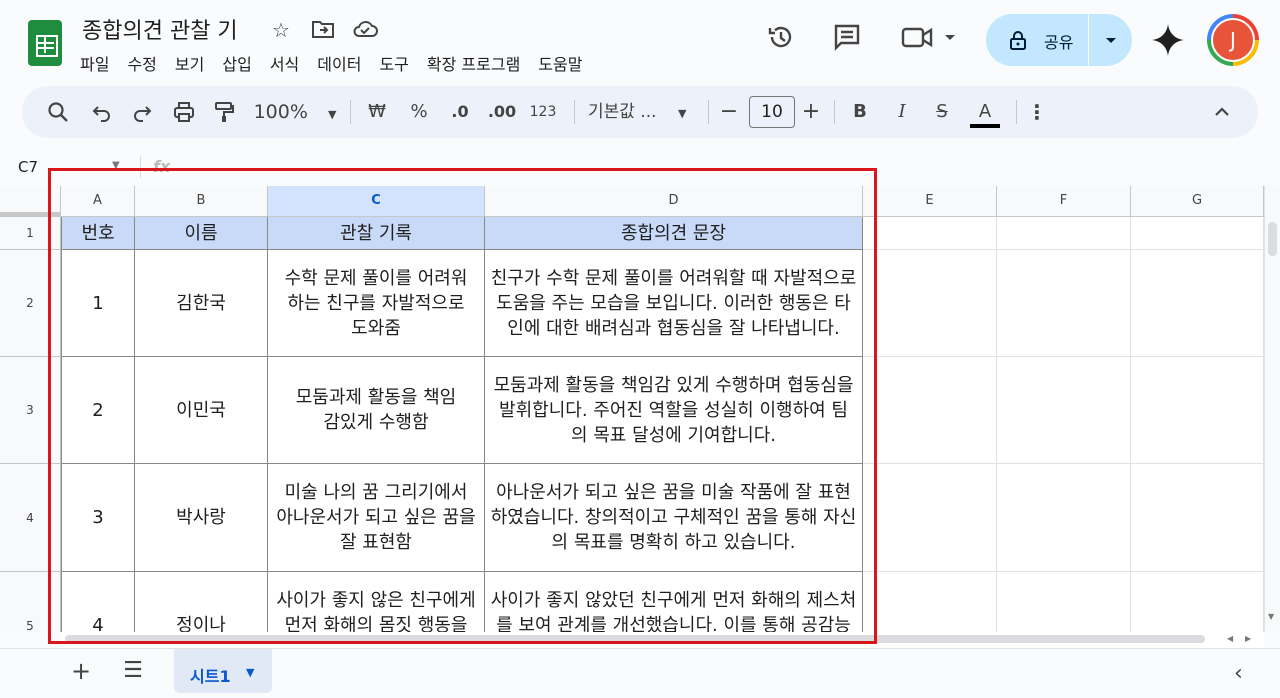 The image size is (1280, 698). Describe the element at coordinates (1272, 239) in the screenshot. I see `vertical-scroll-thumb` at that location.